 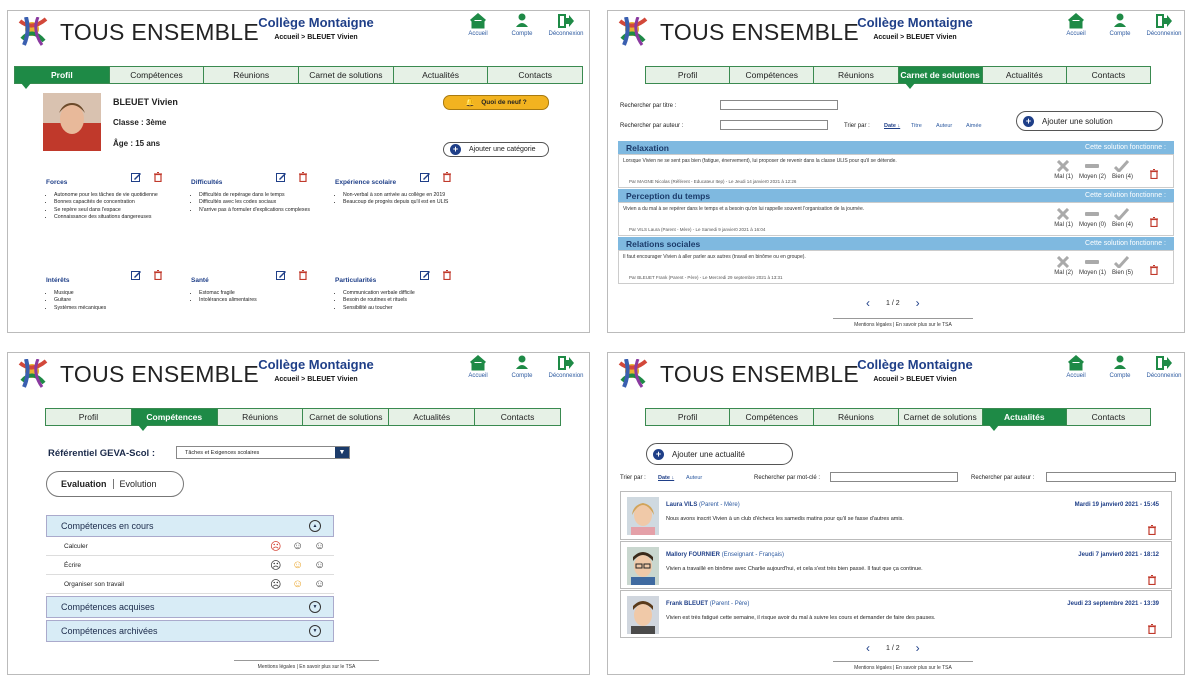 What do you see at coordinates (1063, 217) in the screenshot?
I see `vote-bad: Mal (1)` at bounding box center [1063, 217].